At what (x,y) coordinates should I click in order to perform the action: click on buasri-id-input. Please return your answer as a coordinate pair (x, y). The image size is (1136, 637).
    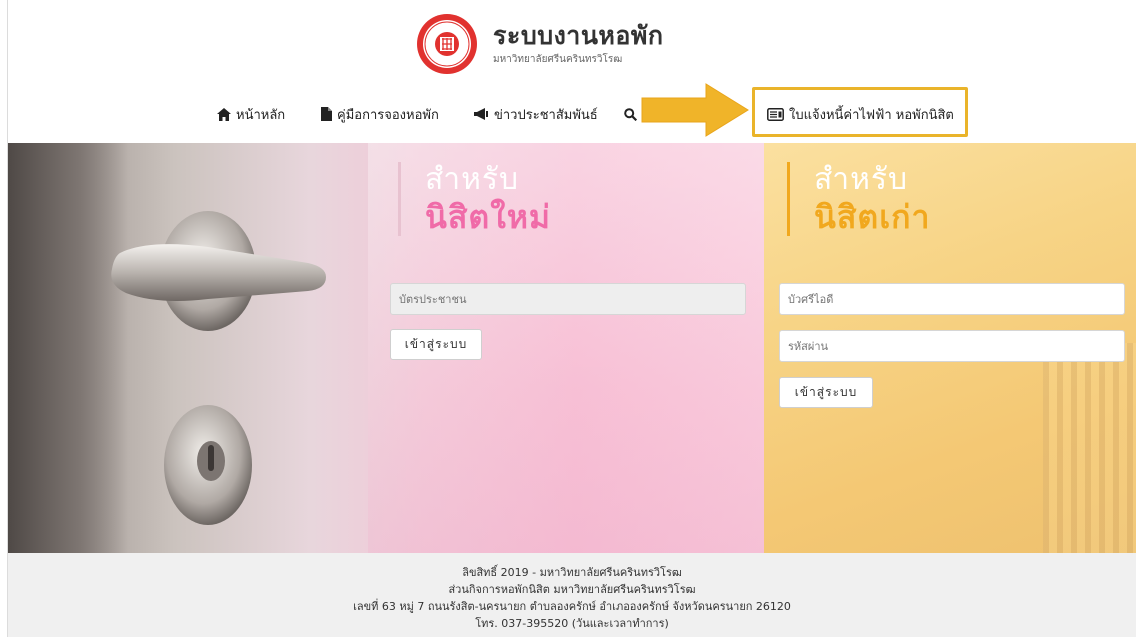
    Looking at the image, I should click on (952, 299).